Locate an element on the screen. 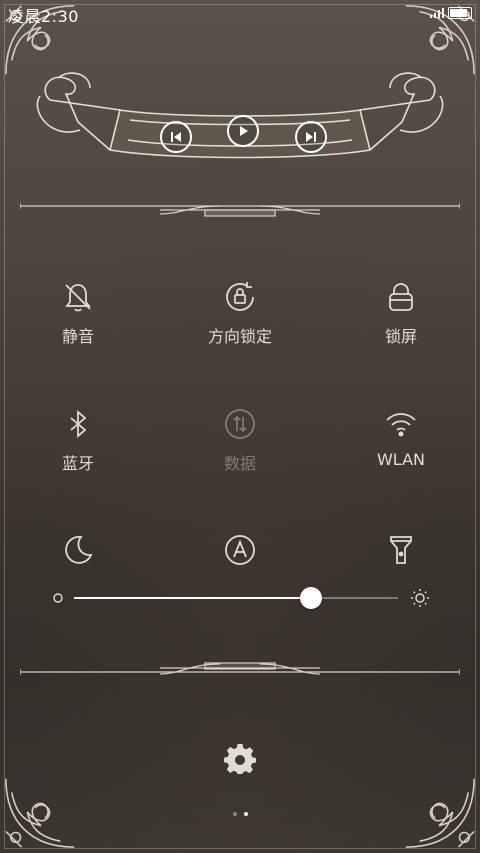 The height and width of the screenshot is (853, 480). music-banner is located at coordinates (240, 120).